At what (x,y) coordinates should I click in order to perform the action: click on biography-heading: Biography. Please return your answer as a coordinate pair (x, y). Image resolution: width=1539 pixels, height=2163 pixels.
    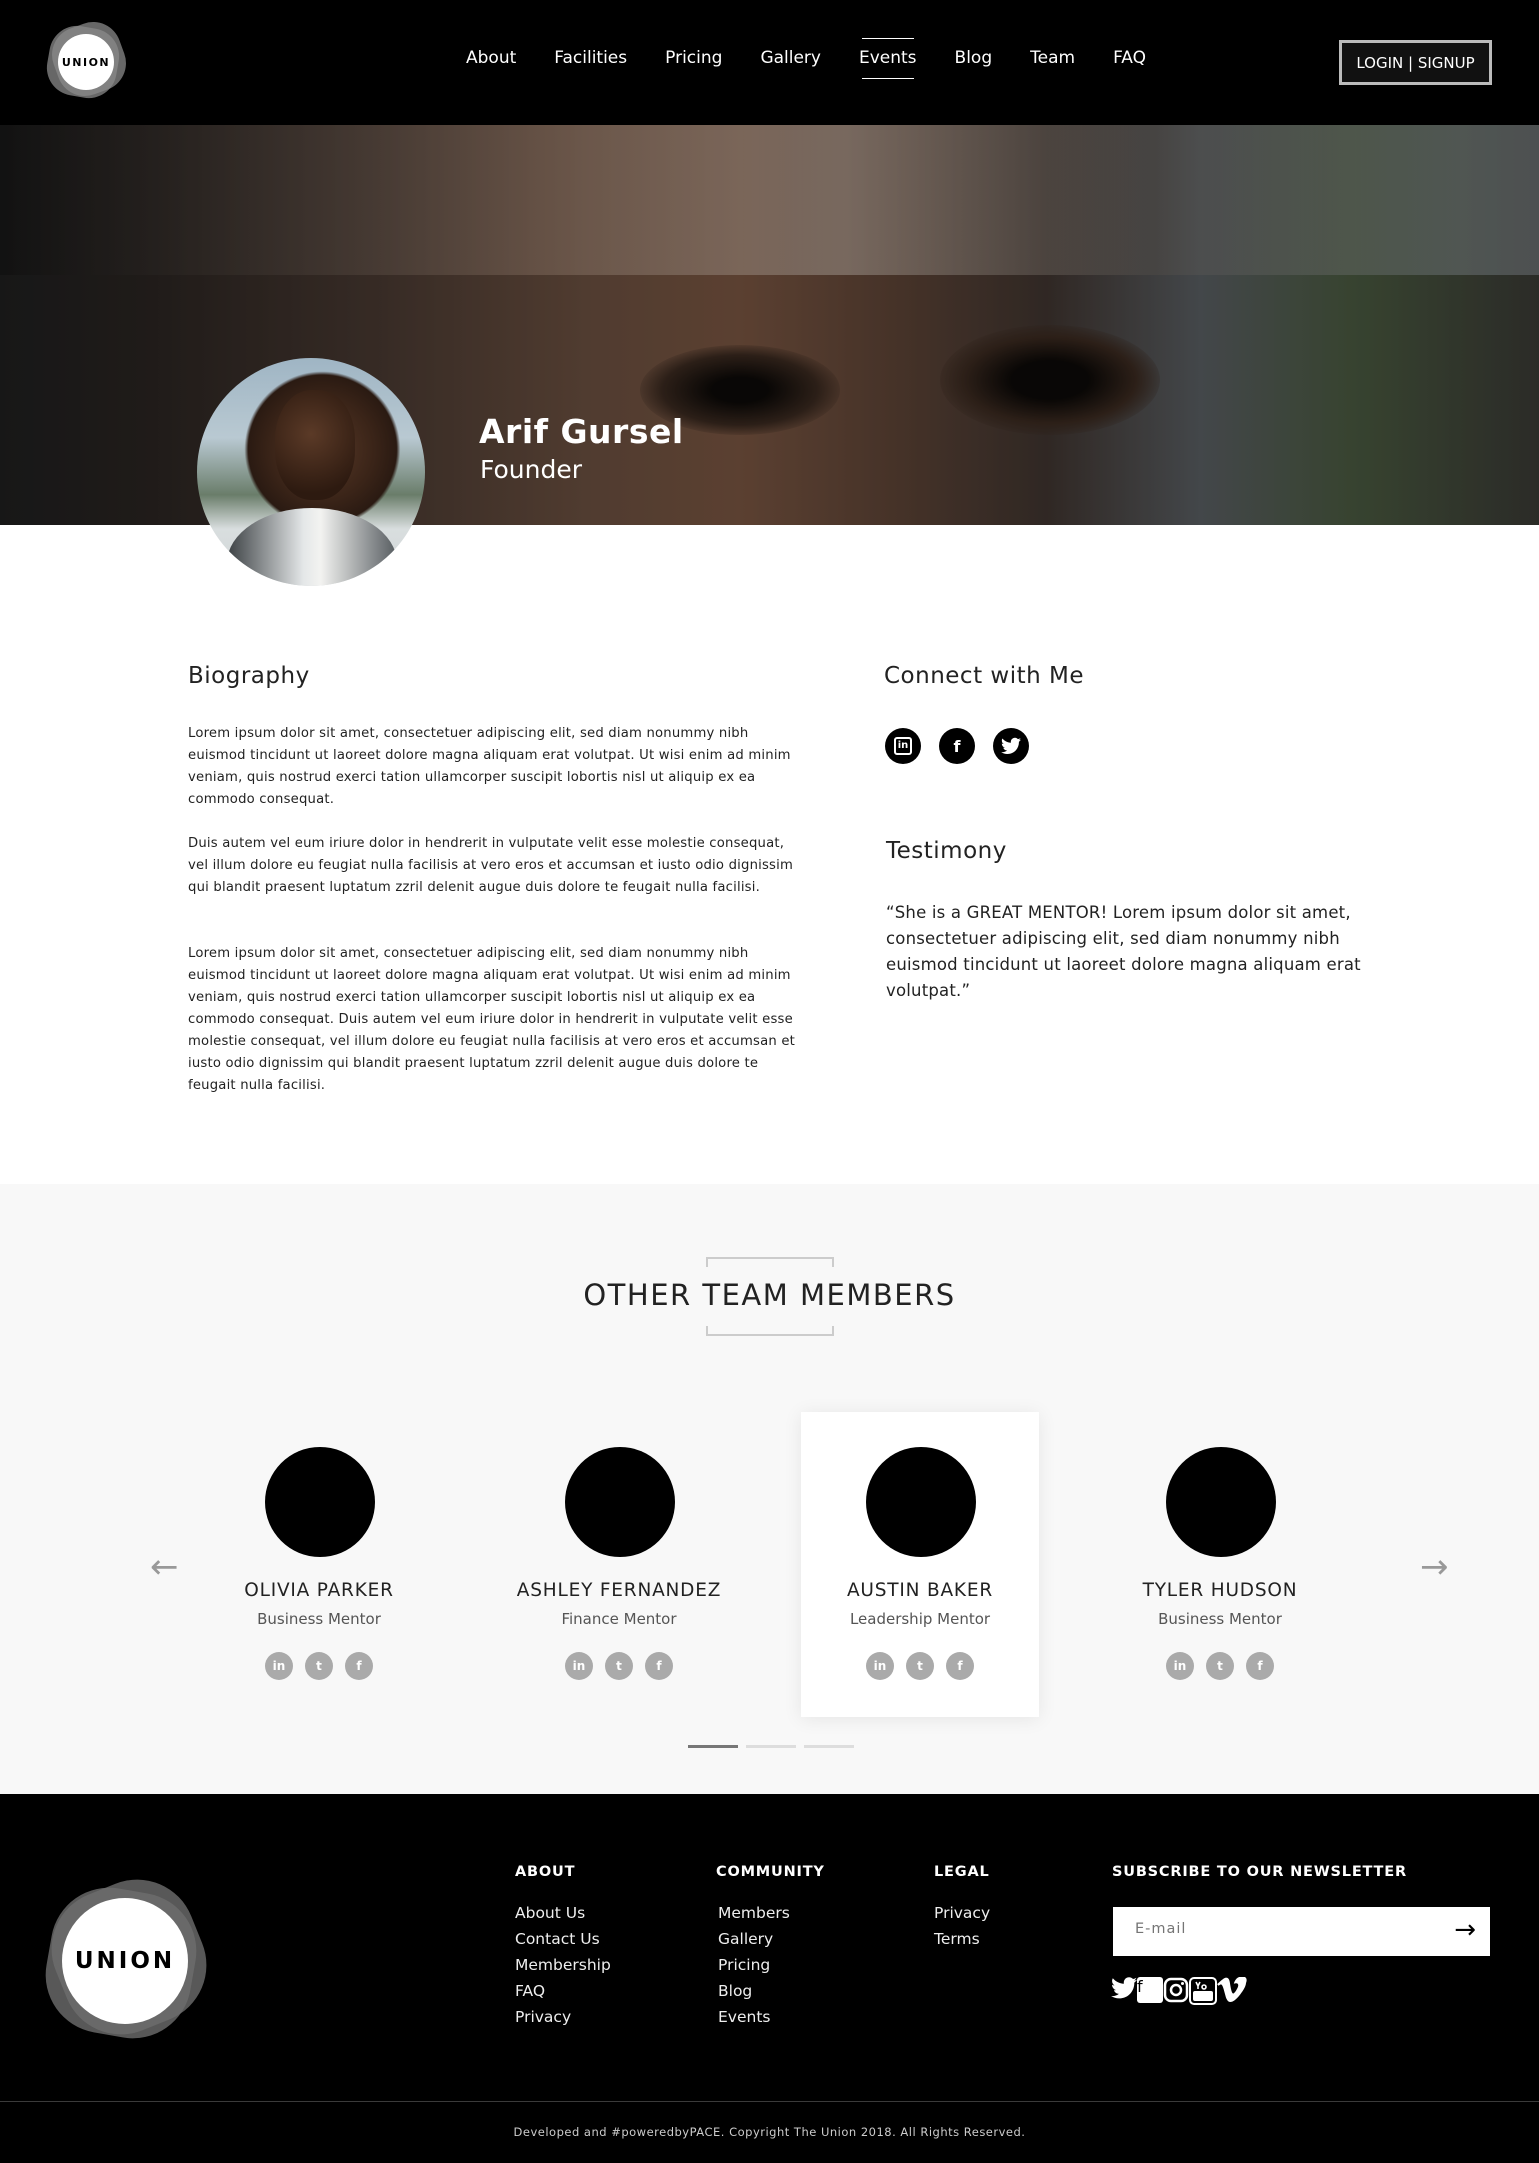
    Looking at the image, I should click on (249, 676).